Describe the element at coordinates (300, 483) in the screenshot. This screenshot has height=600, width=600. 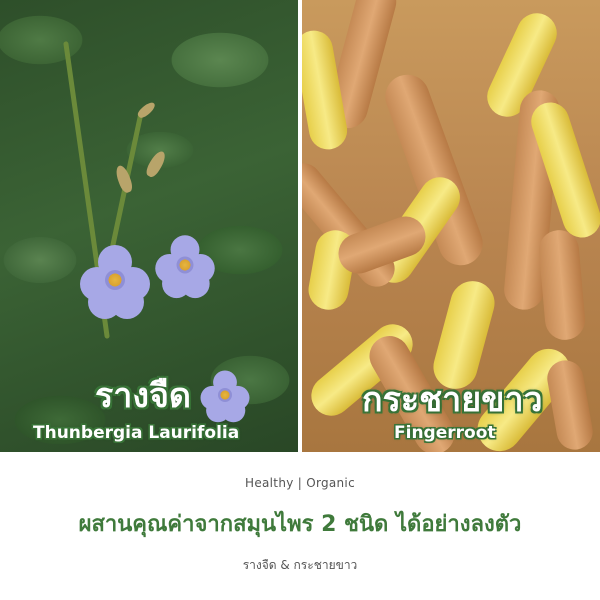
I see `tagline: Healthy | Organic` at that location.